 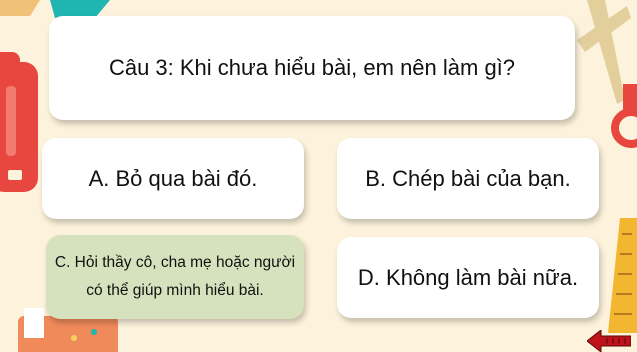 I want to click on ruler-decoration, so click(x=622, y=275).